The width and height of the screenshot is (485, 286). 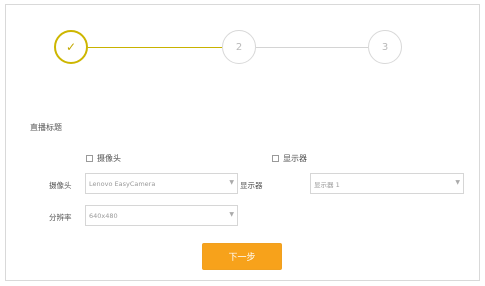 What do you see at coordinates (251, 185) in the screenshot?
I see `display-field-label: 显示器` at bounding box center [251, 185].